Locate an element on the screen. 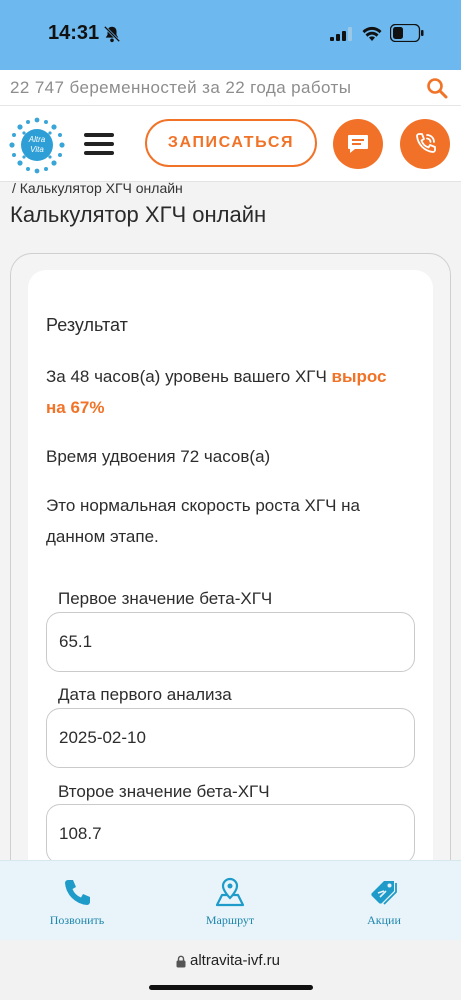 The height and width of the screenshot is (1000, 461). lock-icon is located at coordinates (181, 961).